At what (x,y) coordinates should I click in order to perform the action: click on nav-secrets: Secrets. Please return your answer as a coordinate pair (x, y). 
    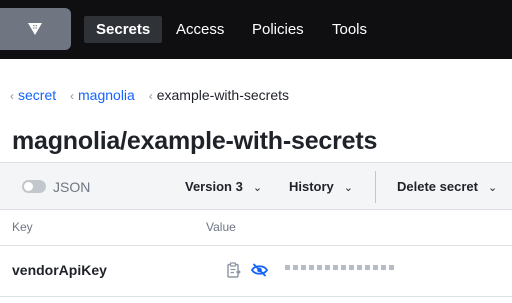
    Looking at the image, I should click on (123, 29).